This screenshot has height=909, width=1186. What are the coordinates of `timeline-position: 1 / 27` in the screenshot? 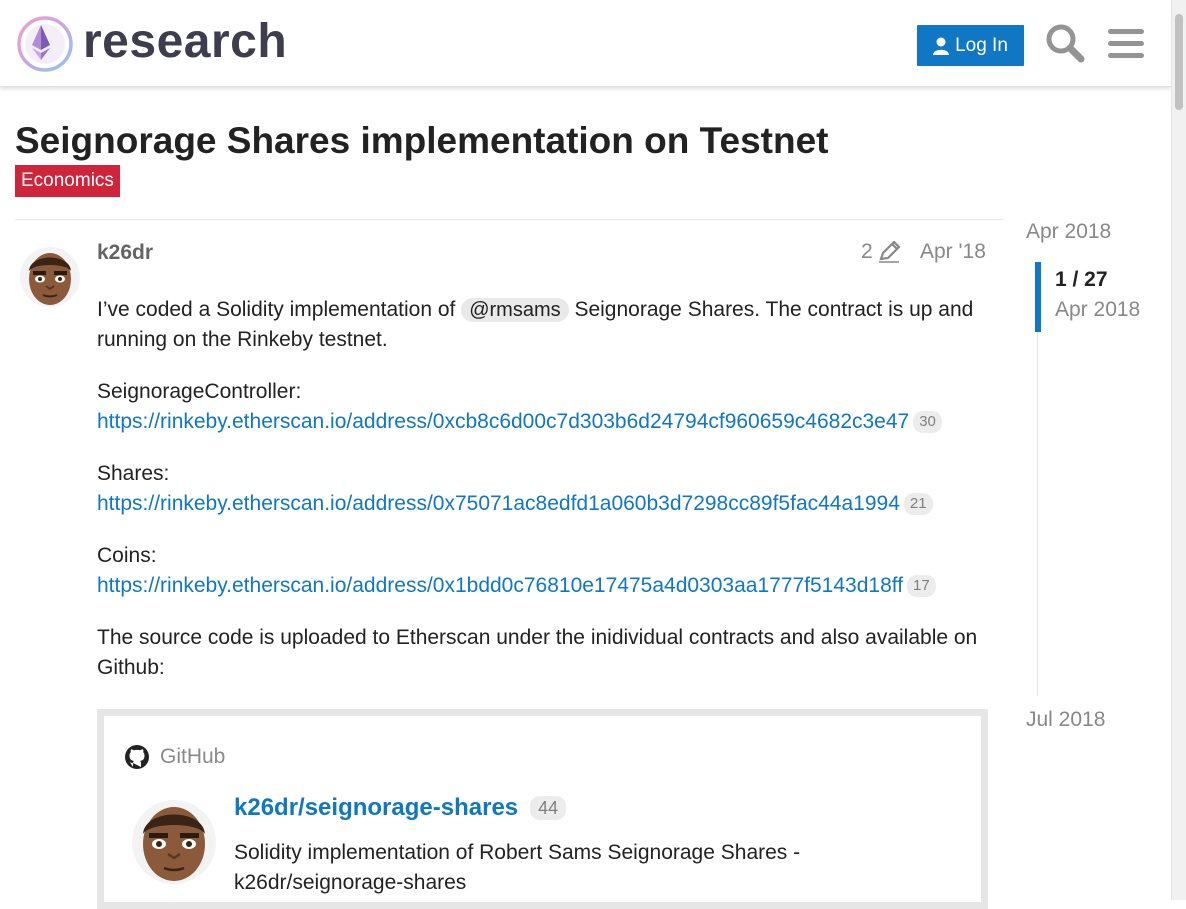 It's located at (1081, 279).